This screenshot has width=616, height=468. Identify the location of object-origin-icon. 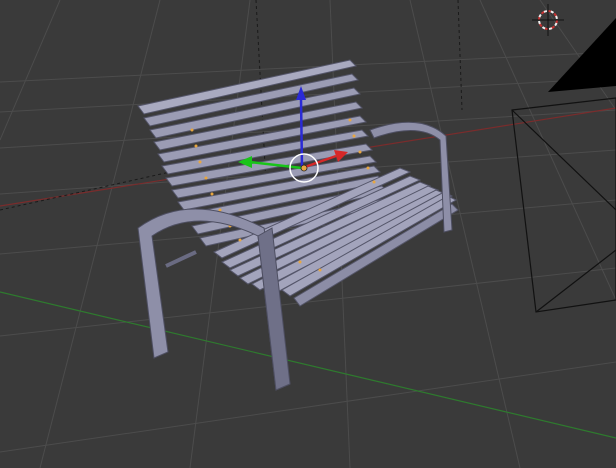
(304, 168).